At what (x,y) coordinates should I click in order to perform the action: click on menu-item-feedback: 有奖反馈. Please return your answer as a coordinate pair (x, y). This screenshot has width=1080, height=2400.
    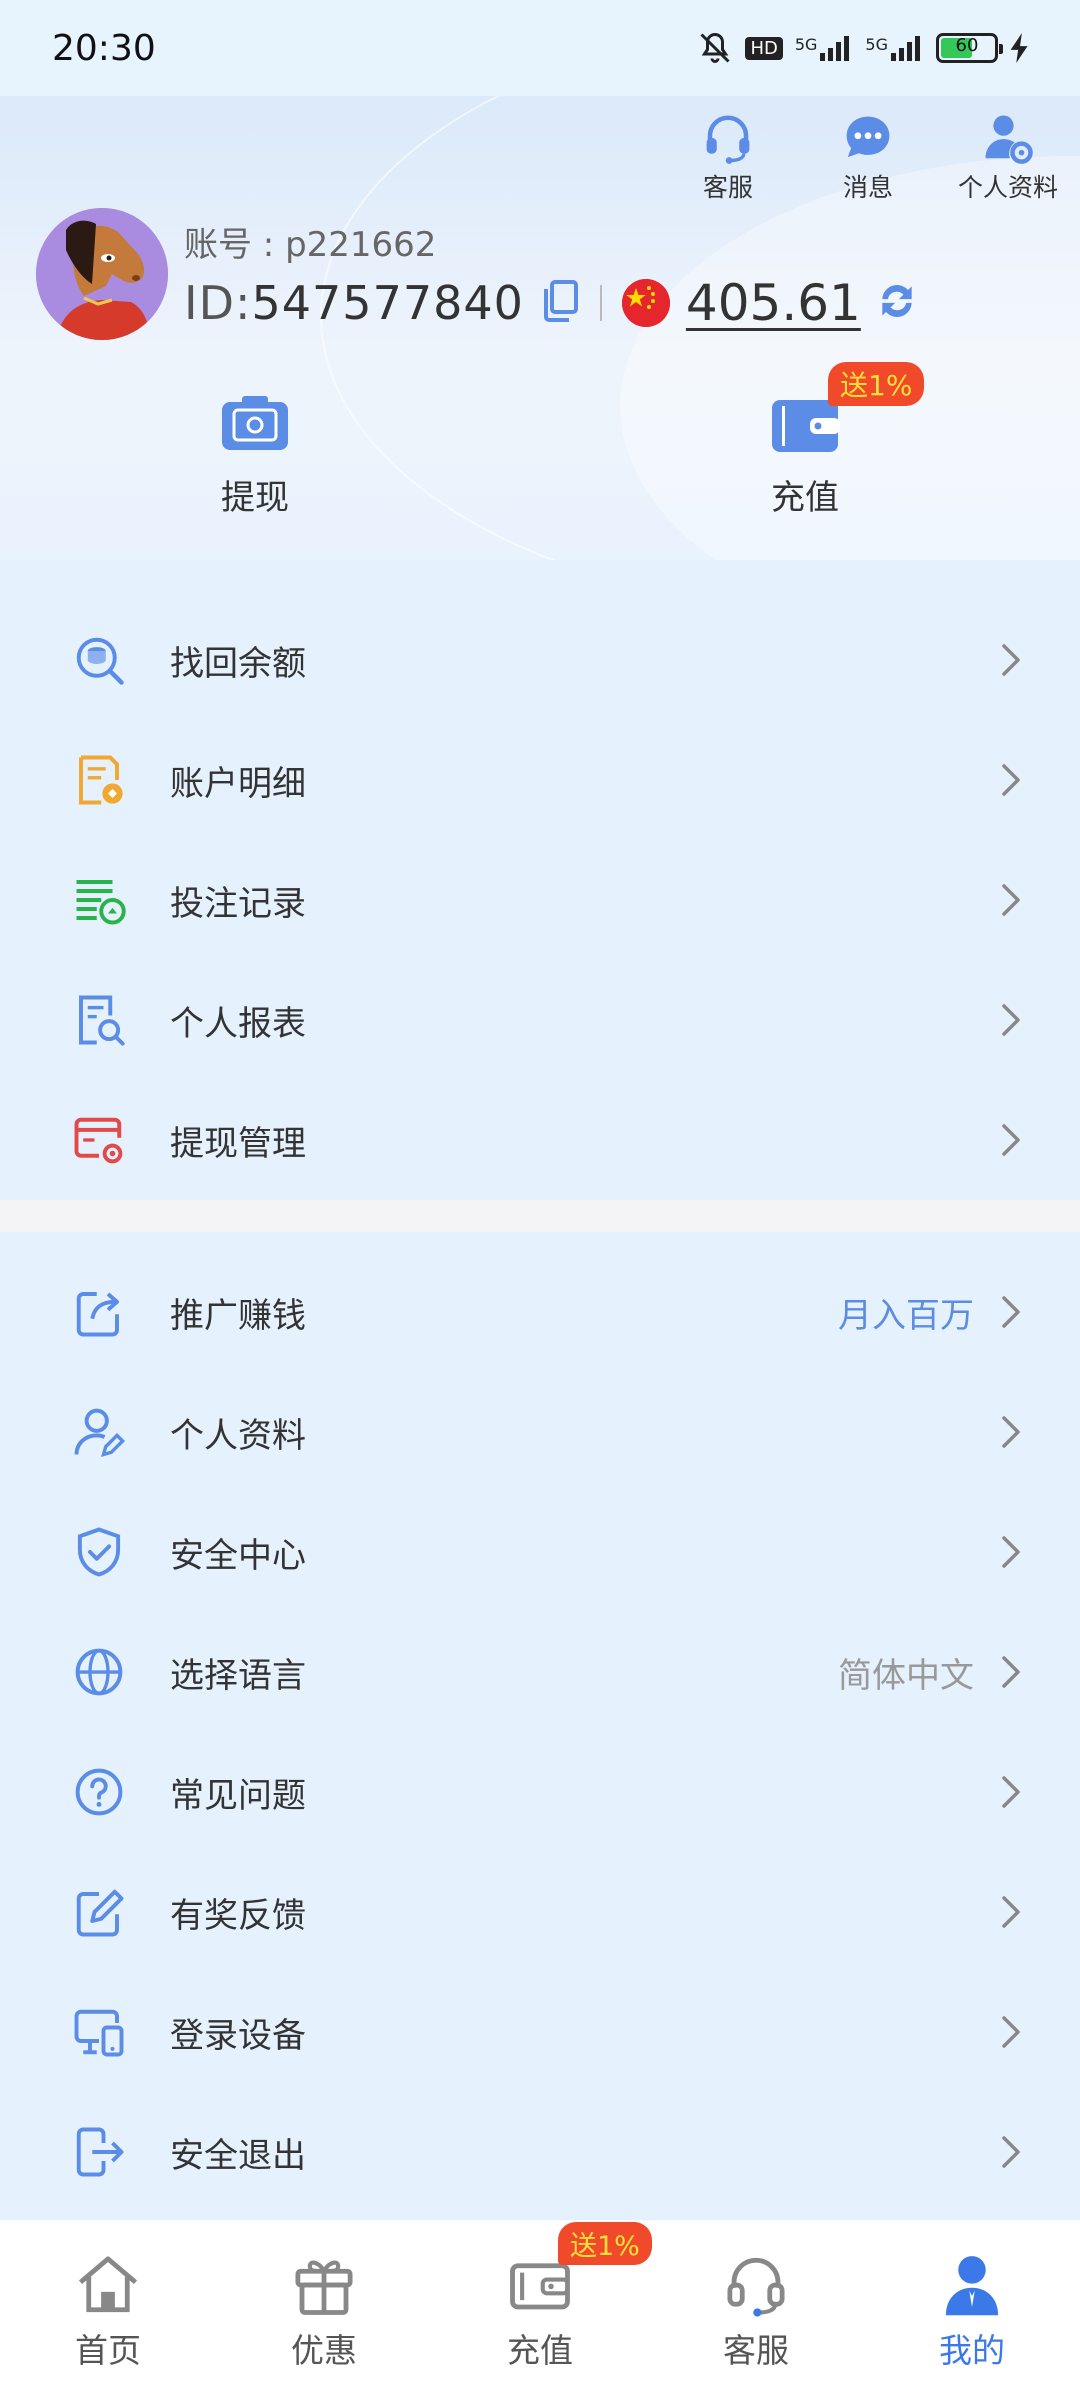
    Looking at the image, I should click on (540, 1912).